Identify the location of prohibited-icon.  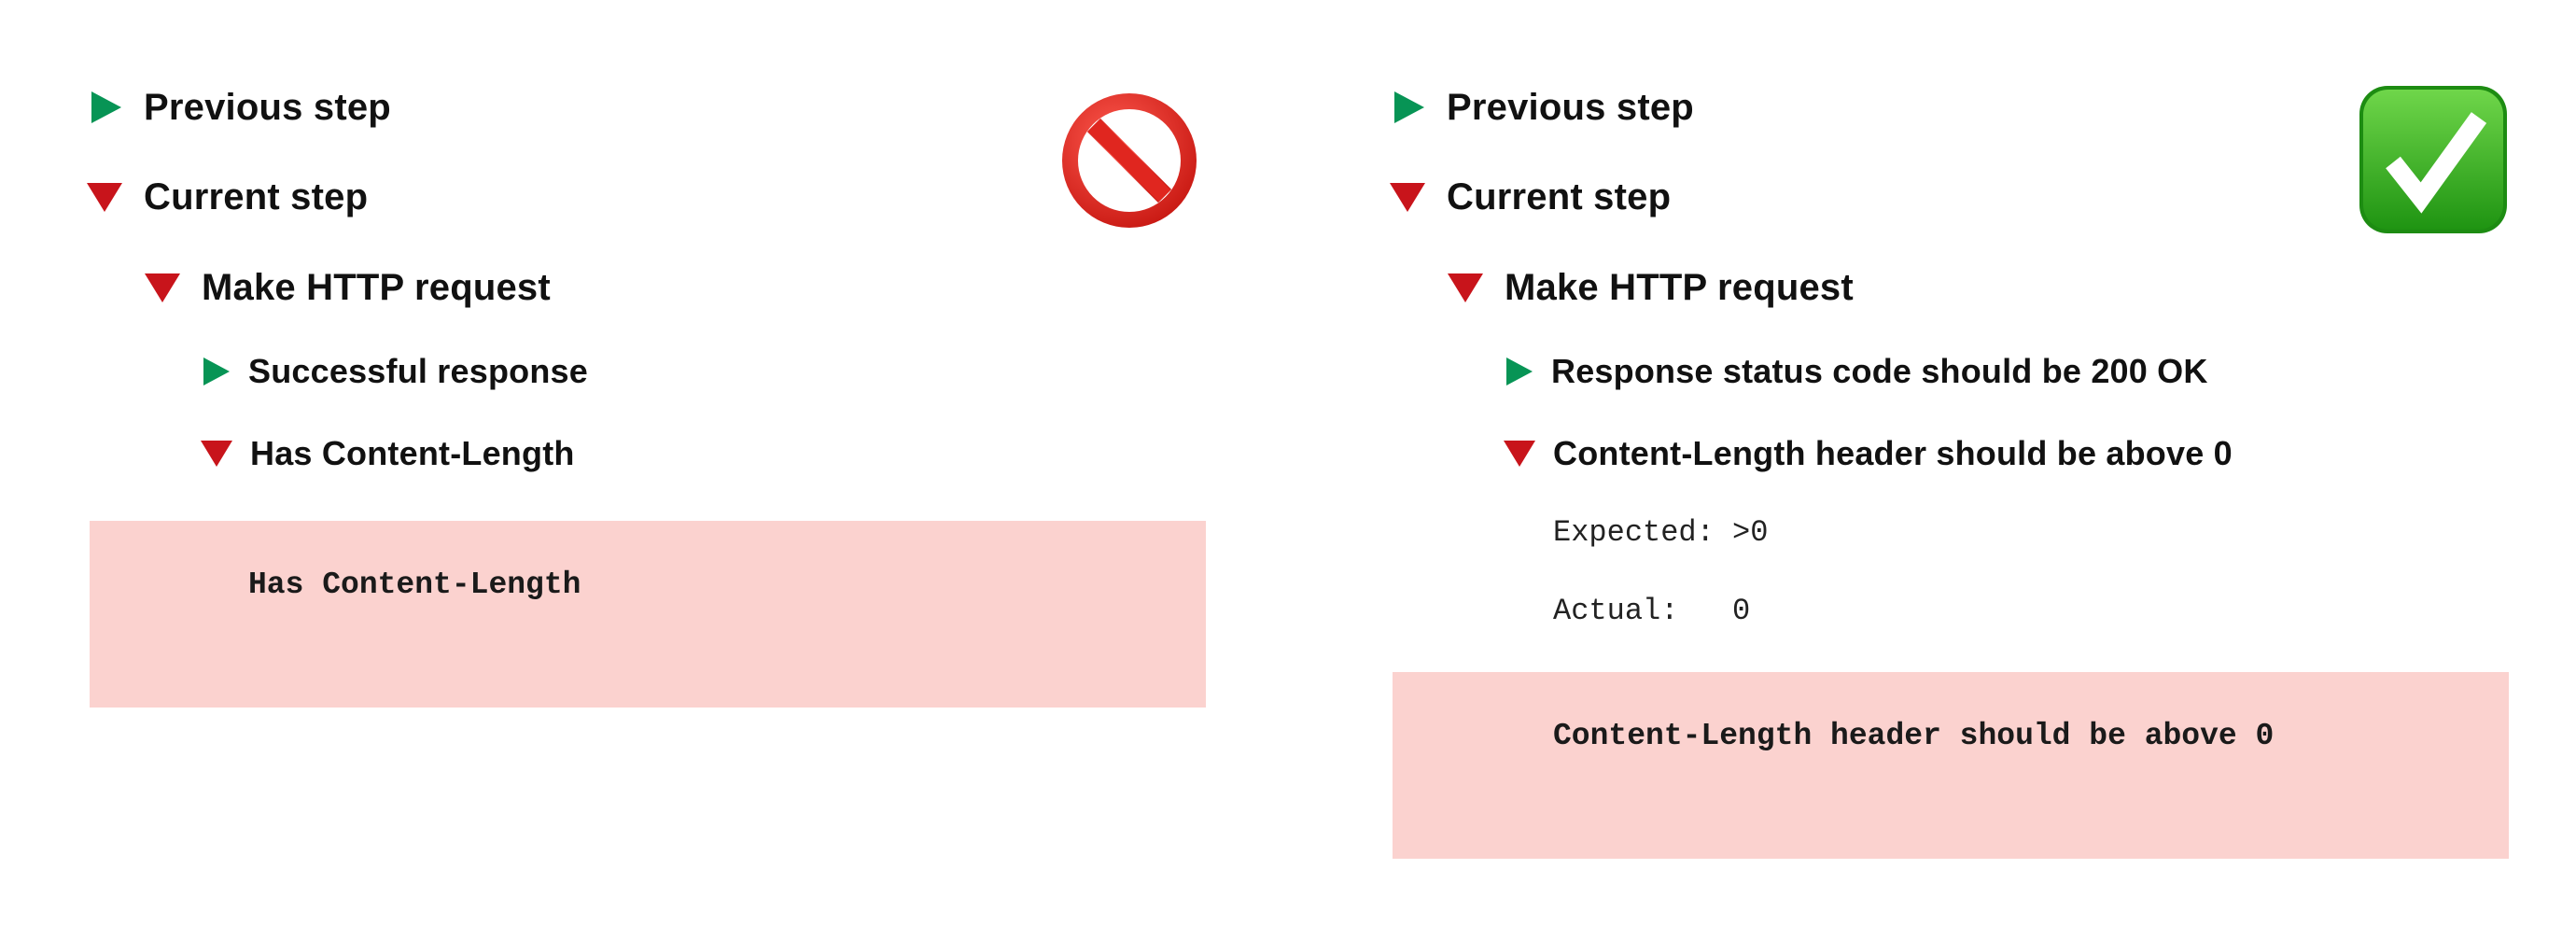
(1129, 161).